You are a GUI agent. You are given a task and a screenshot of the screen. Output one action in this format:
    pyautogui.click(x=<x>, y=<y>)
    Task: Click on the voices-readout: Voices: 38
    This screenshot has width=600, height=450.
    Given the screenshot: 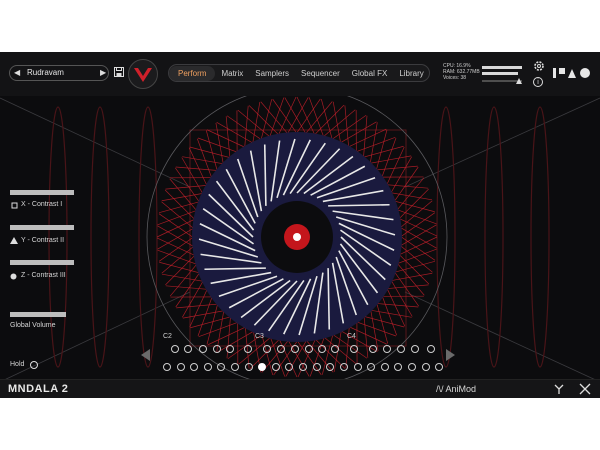 What is the action you would take?
    pyautogui.click(x=455, y=78)
    